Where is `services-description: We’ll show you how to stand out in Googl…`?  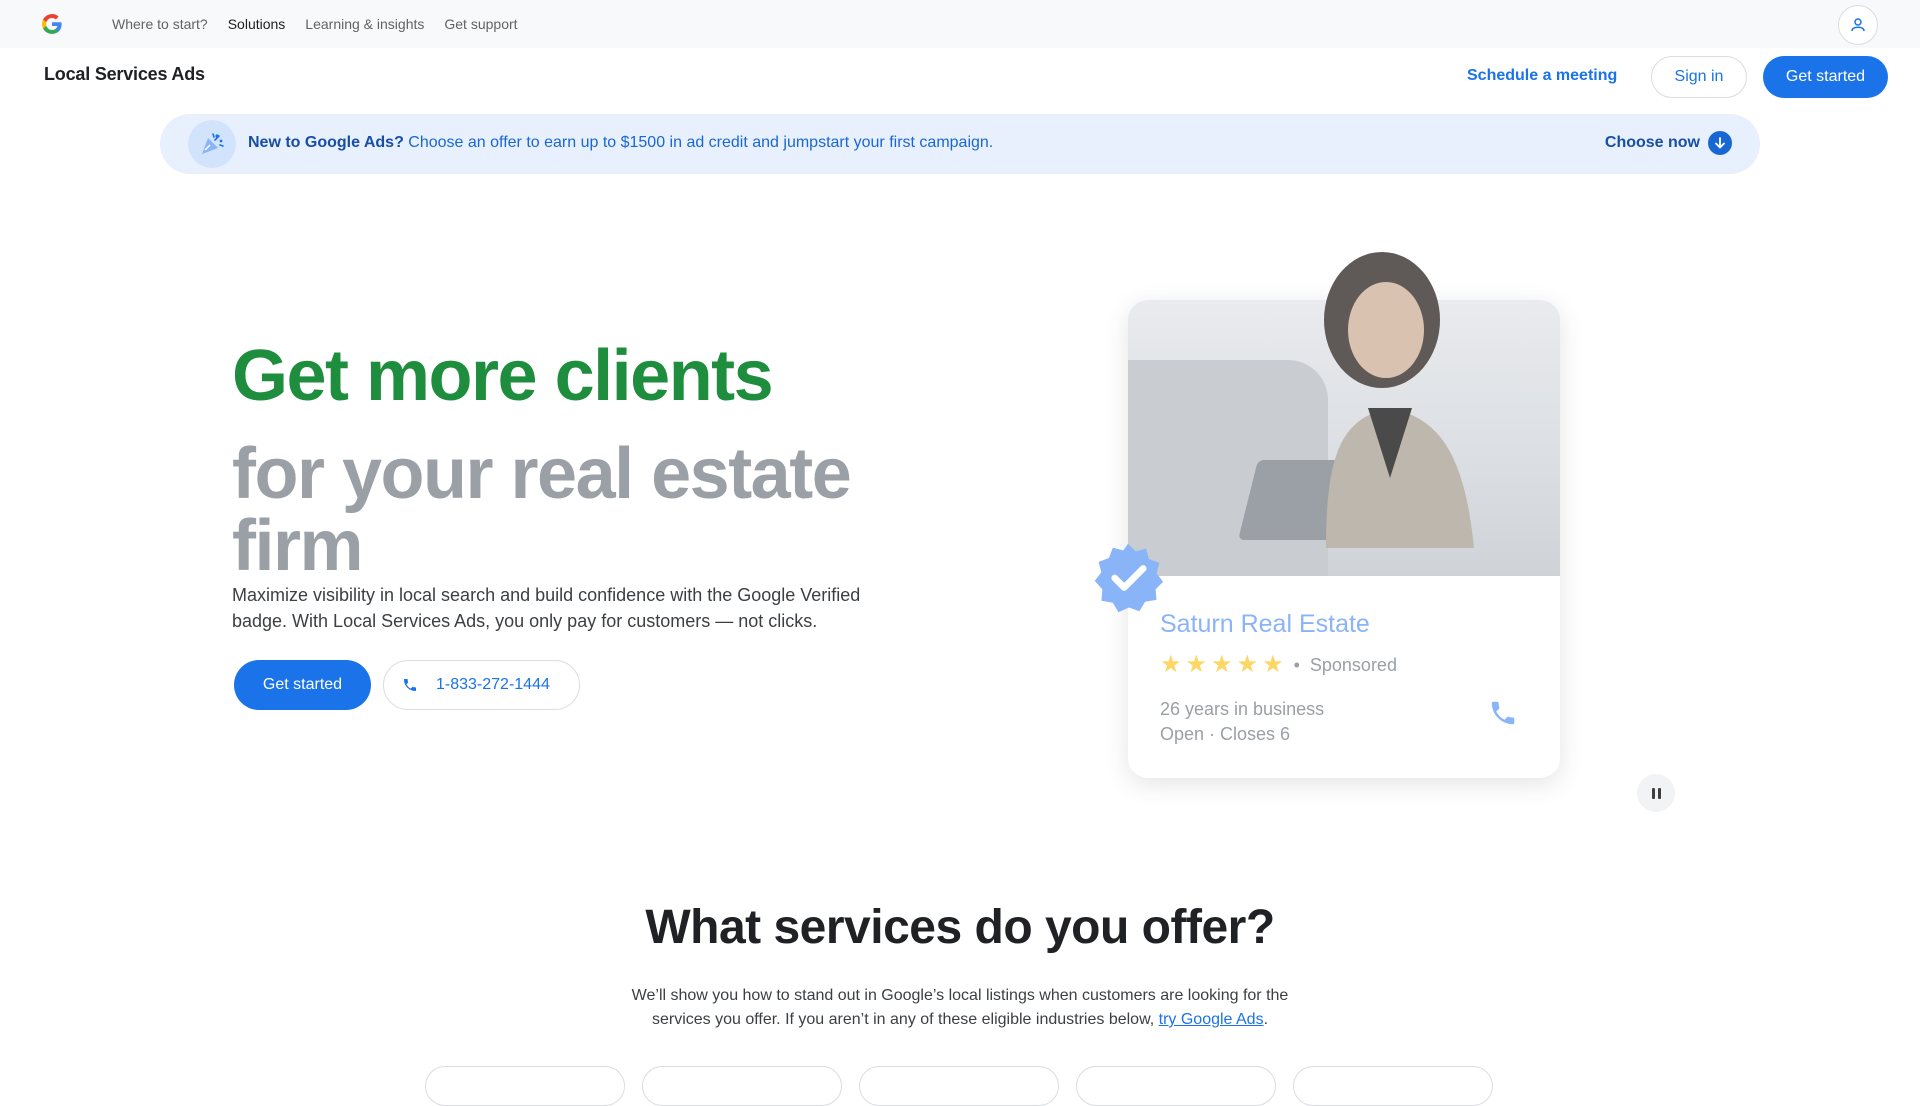 services-description: We’ll show you how to stand out in Googl… is located at coordinates (960, 1008).